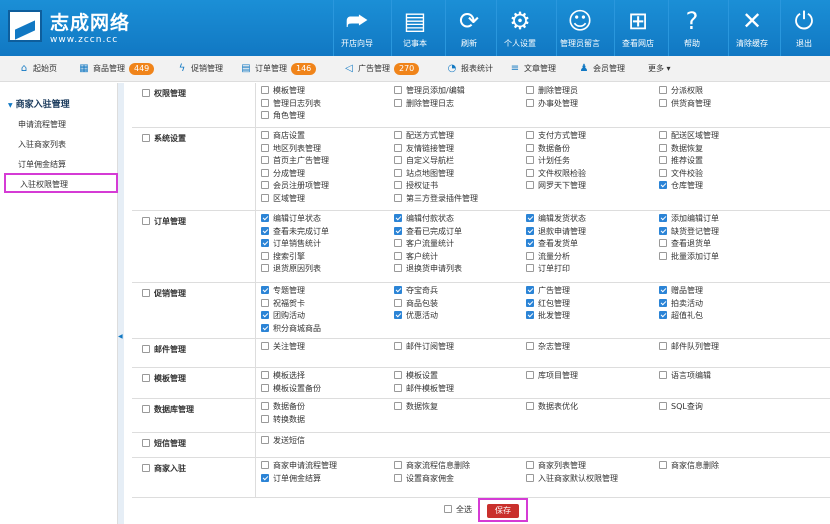  I want to click on permission-item: 数据表优化, so click(552, 407).